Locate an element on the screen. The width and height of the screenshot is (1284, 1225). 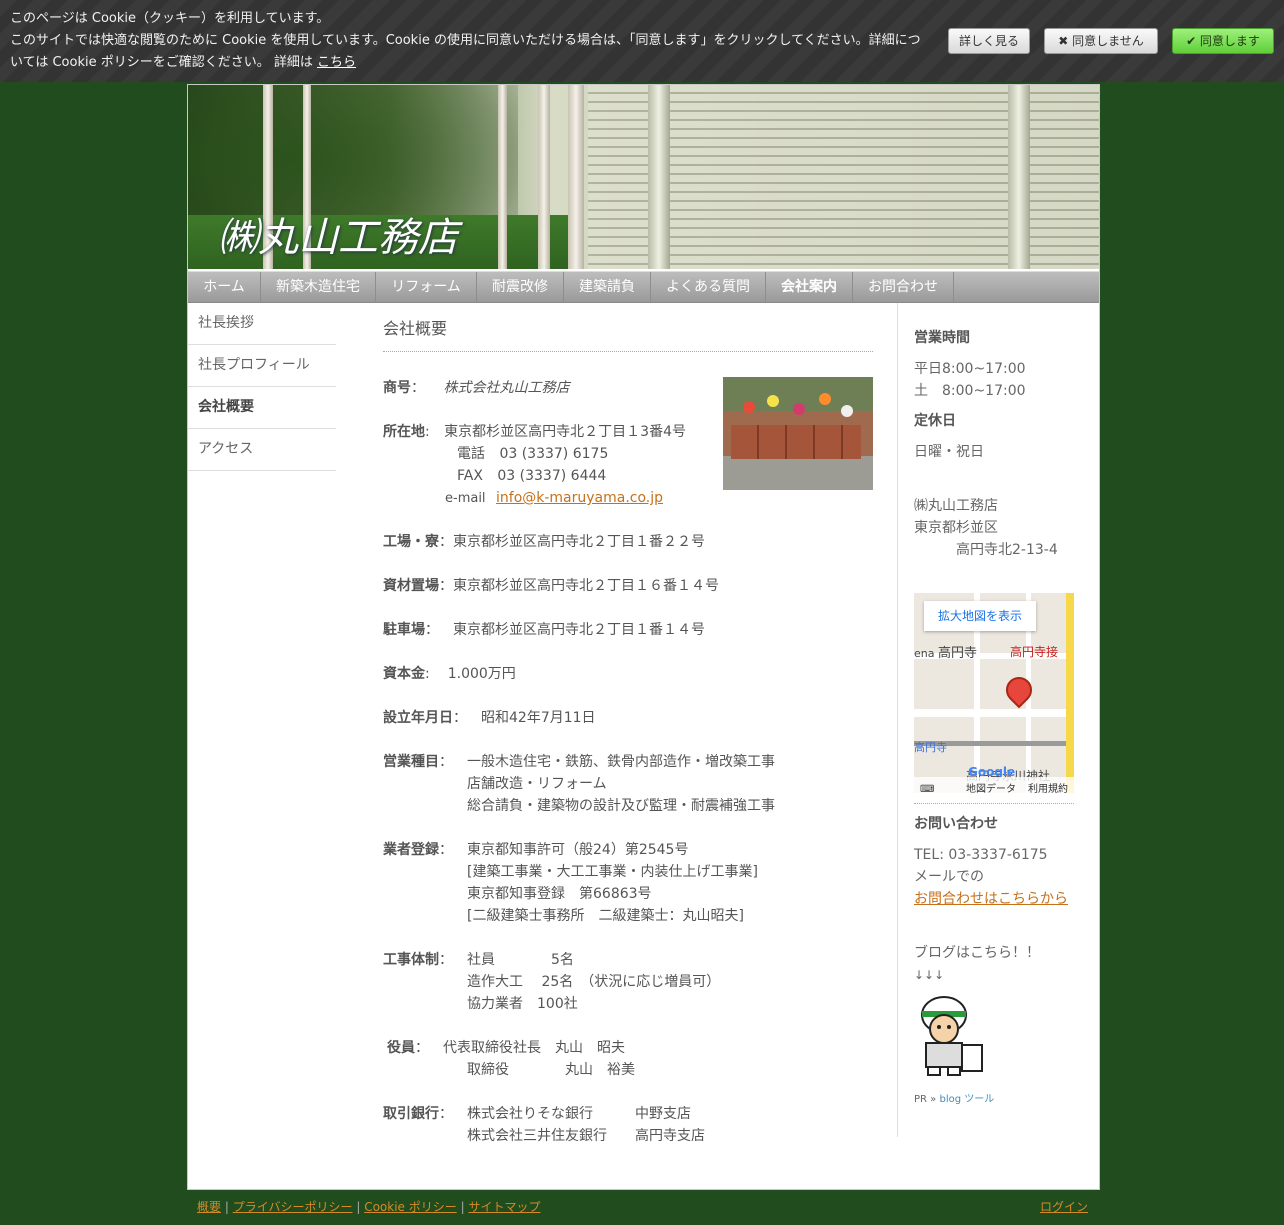
map-pin-icon is located at coordinates (1019, 690).